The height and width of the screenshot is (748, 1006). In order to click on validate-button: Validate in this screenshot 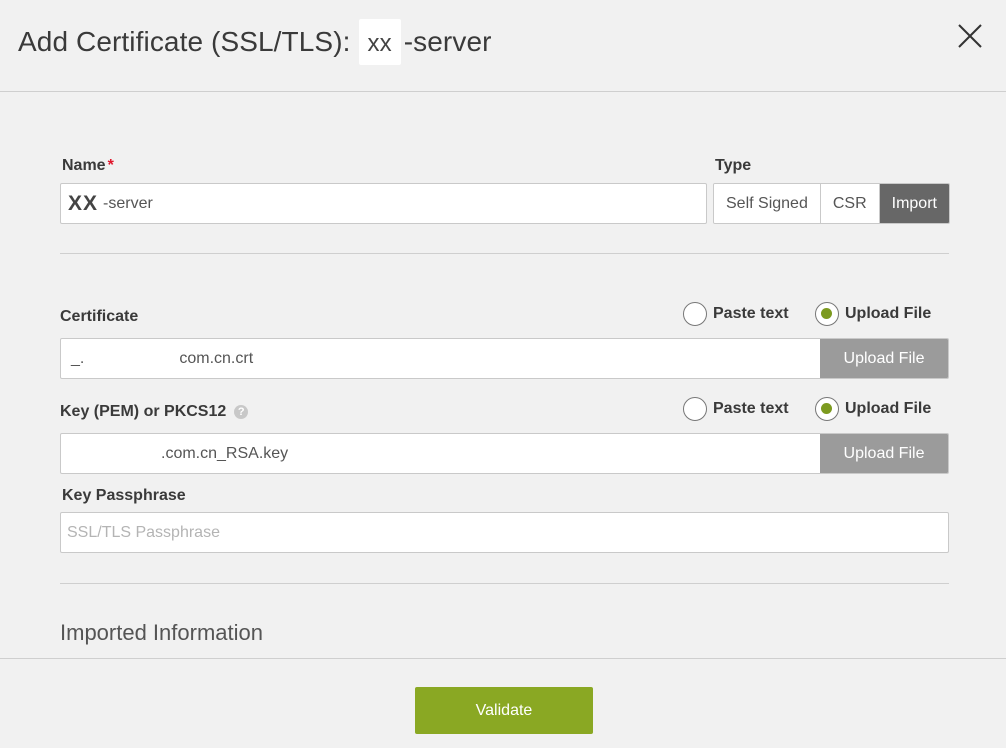, I will do `click(504, 710)`.